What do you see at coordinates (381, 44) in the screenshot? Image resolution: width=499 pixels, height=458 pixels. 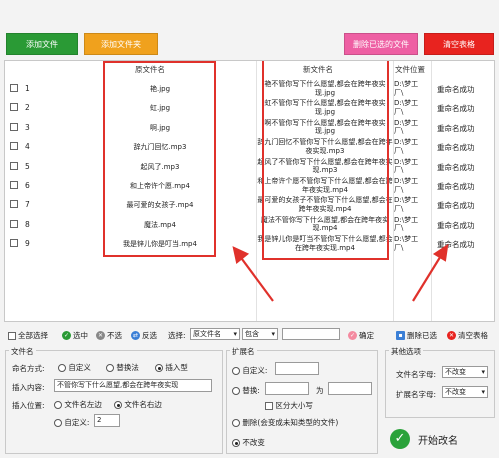 I see `delete-selected-files-button: 删除已选的文件` at bounding box center [381, 44].